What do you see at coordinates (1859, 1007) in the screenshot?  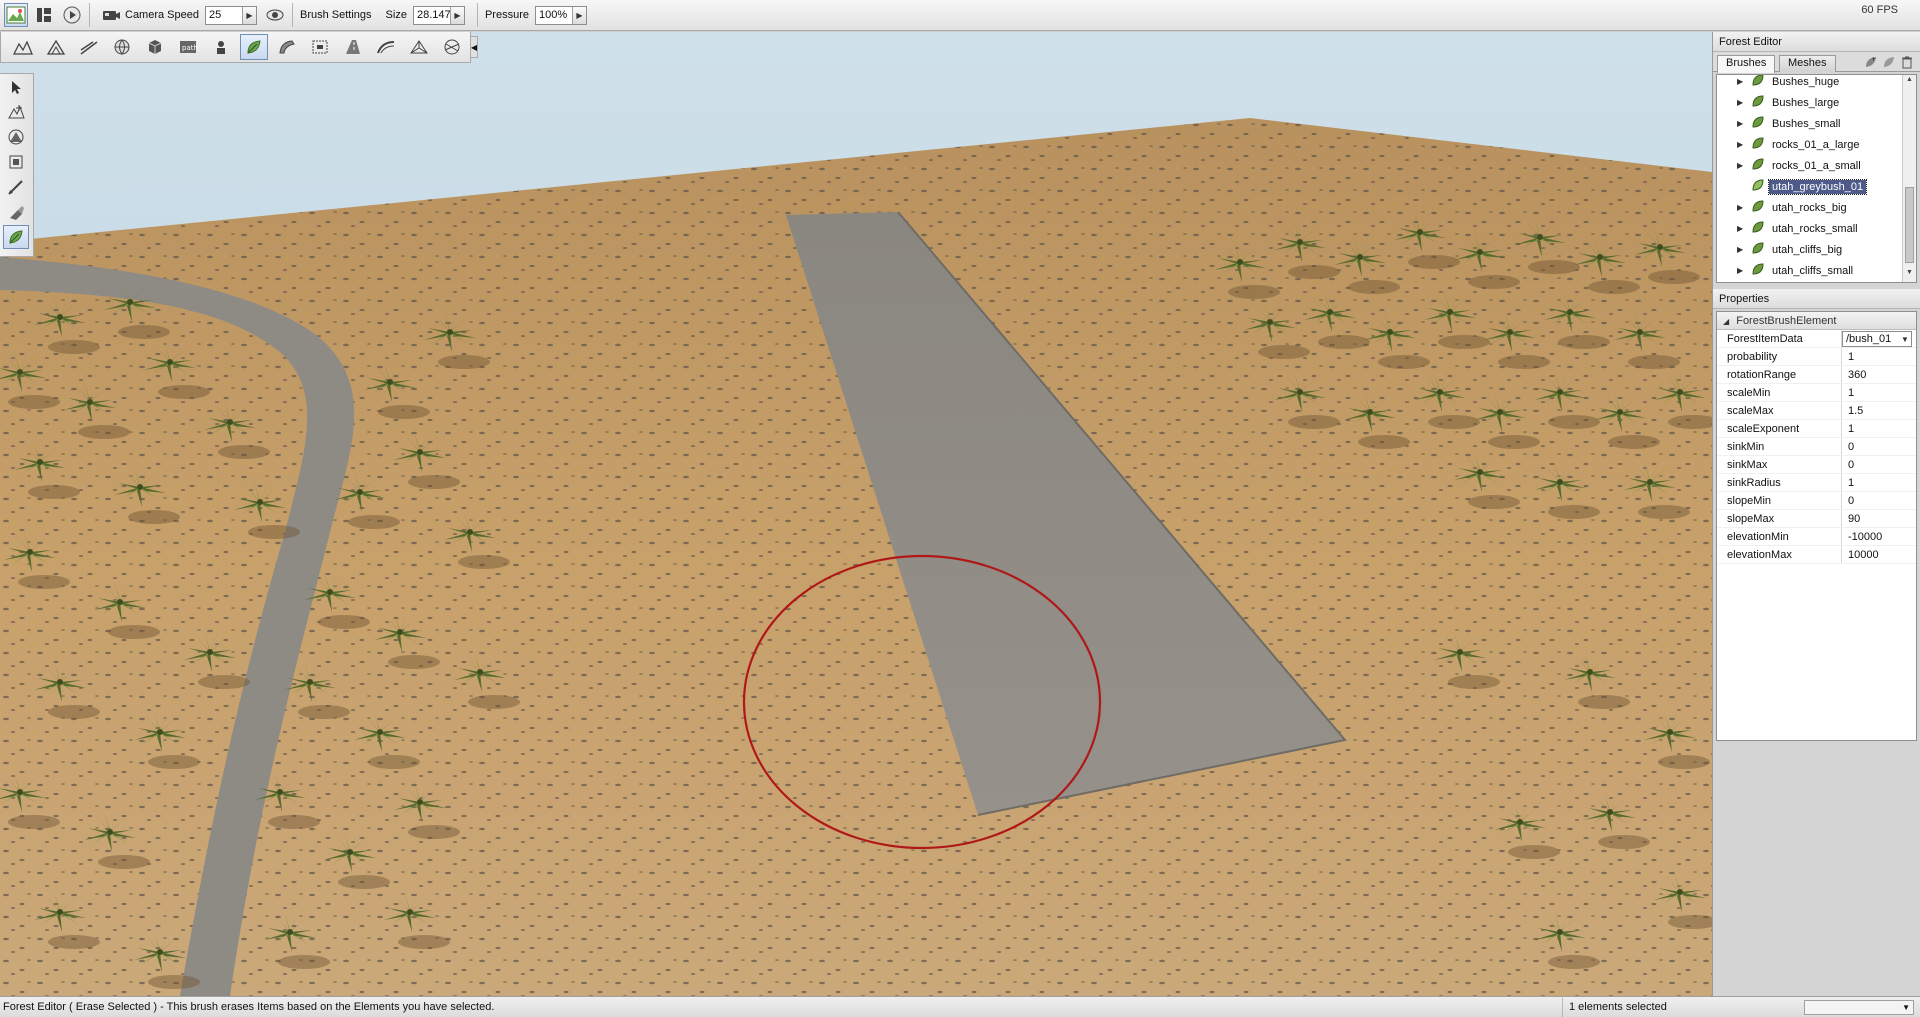 I see `status-dropdown: ▼` at bounding box center [1859, 1007].